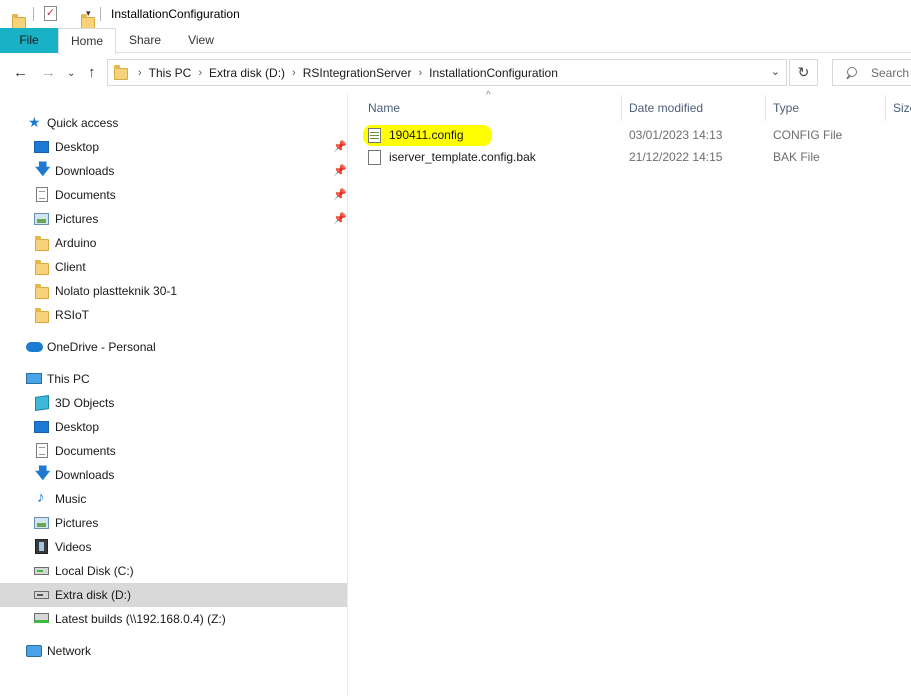  Describe the element at coordinates (175, 14) in the screenshot. I see `window-title: InstallationConfiguration` at that location.